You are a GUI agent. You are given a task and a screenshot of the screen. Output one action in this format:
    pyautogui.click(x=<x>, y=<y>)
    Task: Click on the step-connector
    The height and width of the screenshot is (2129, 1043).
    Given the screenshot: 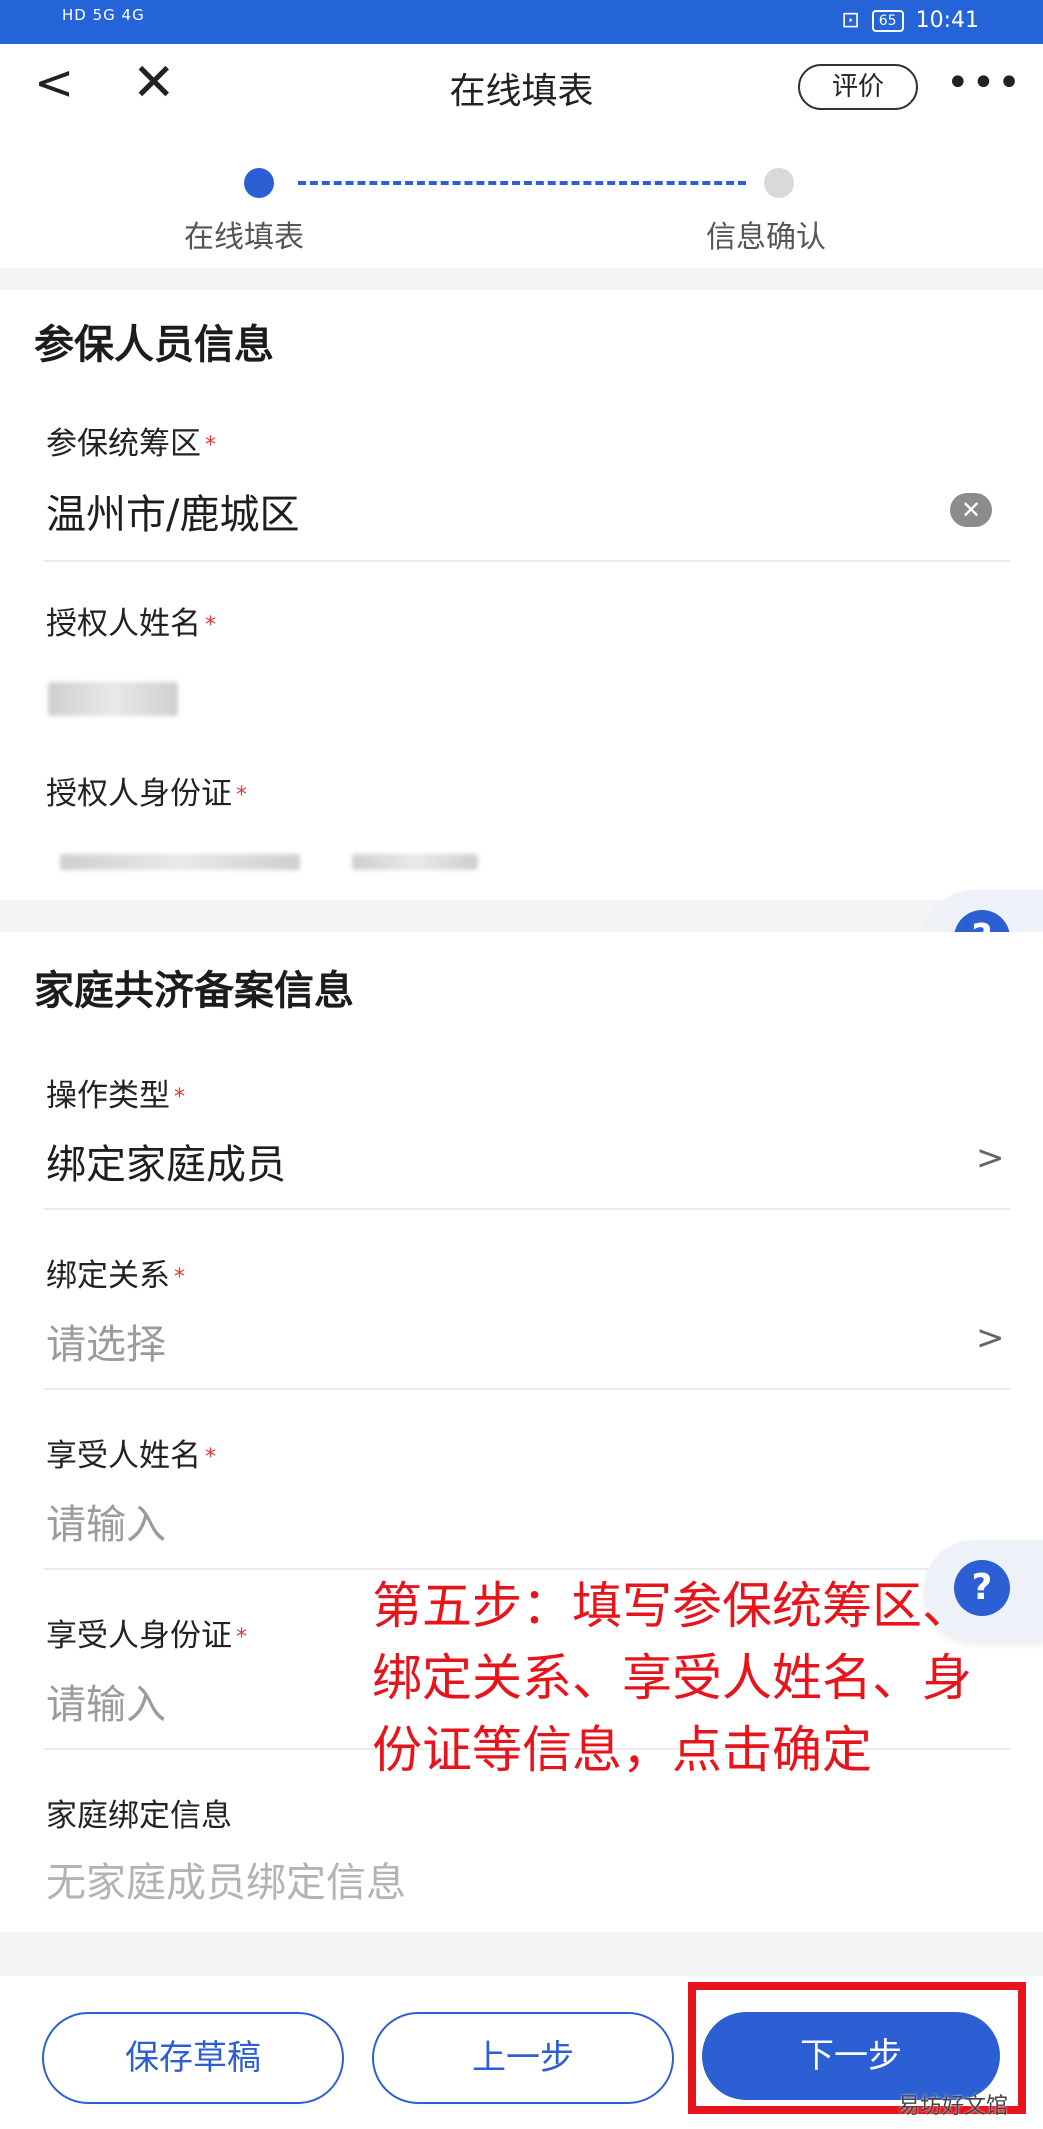 What is the action you would take?
    pyautogui.click(x=522, y=183)
    